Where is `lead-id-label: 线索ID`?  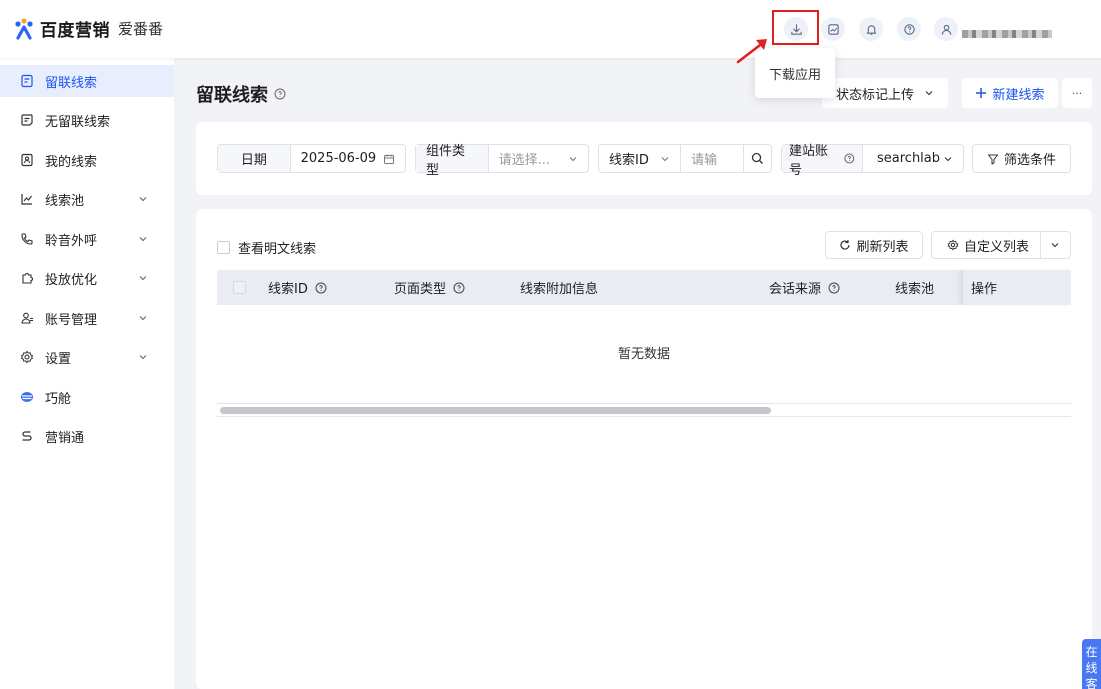
lead-id-label: 线索ID is located at coordinates (629, 160).